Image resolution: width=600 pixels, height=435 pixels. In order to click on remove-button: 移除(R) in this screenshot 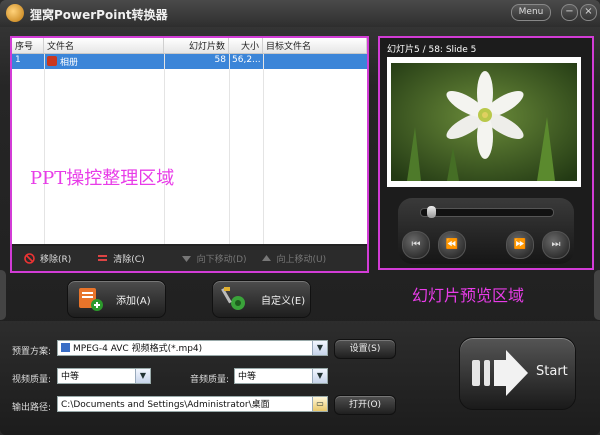, I will do `click(47, 258)`.